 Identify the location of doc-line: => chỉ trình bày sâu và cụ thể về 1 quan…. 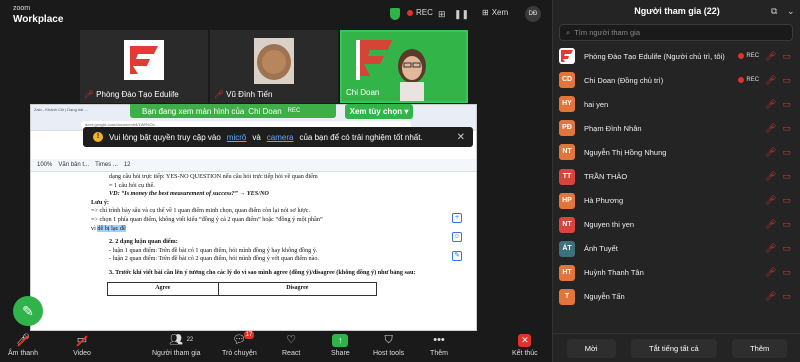
(200, 211).